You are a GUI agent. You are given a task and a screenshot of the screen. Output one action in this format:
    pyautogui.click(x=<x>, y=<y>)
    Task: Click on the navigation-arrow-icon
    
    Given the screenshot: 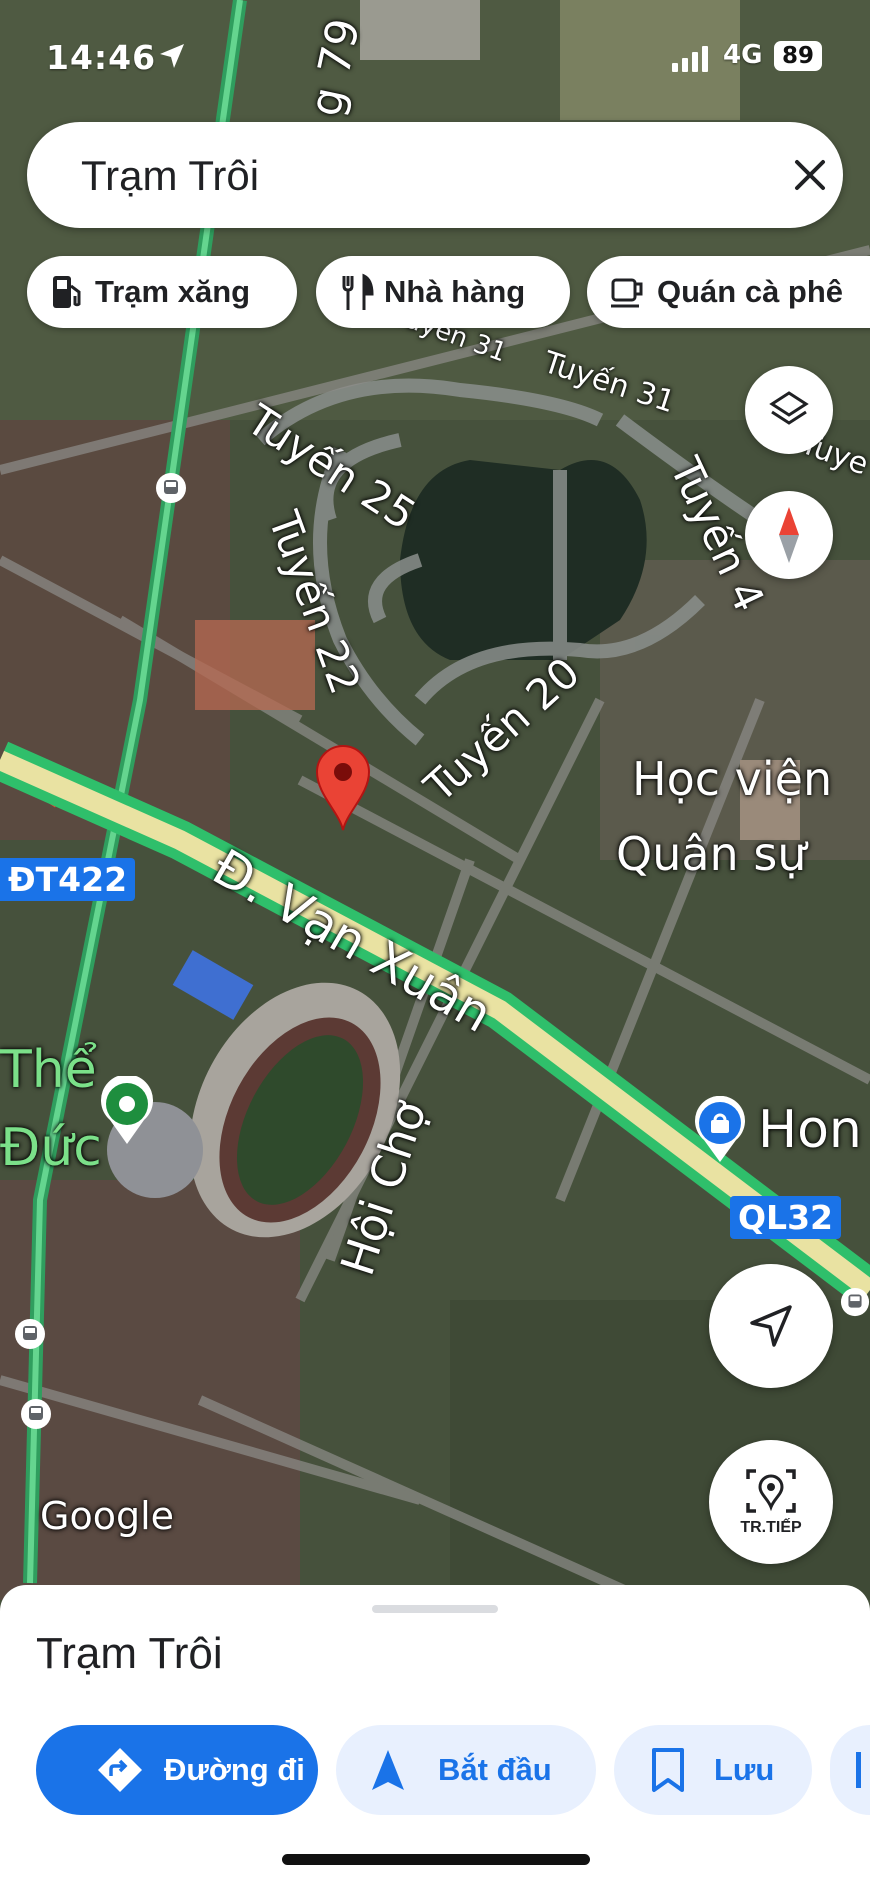 What is the action you would take?
    pyautogui.click(x=771, y=1326)
    